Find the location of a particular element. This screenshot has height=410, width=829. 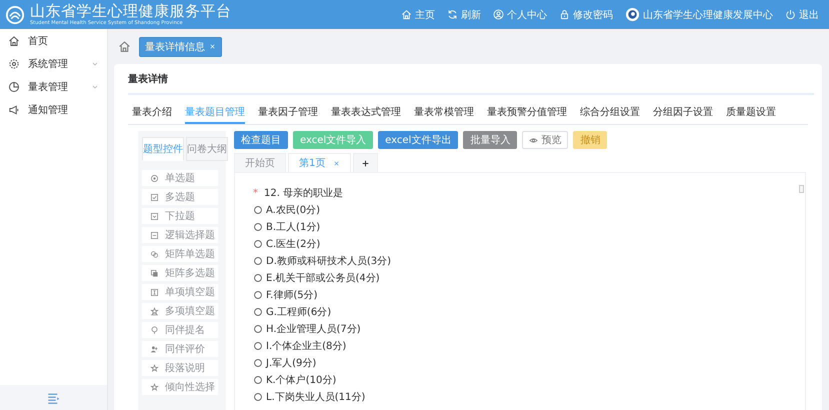

eye-icon is located at coordinates (533, 140).